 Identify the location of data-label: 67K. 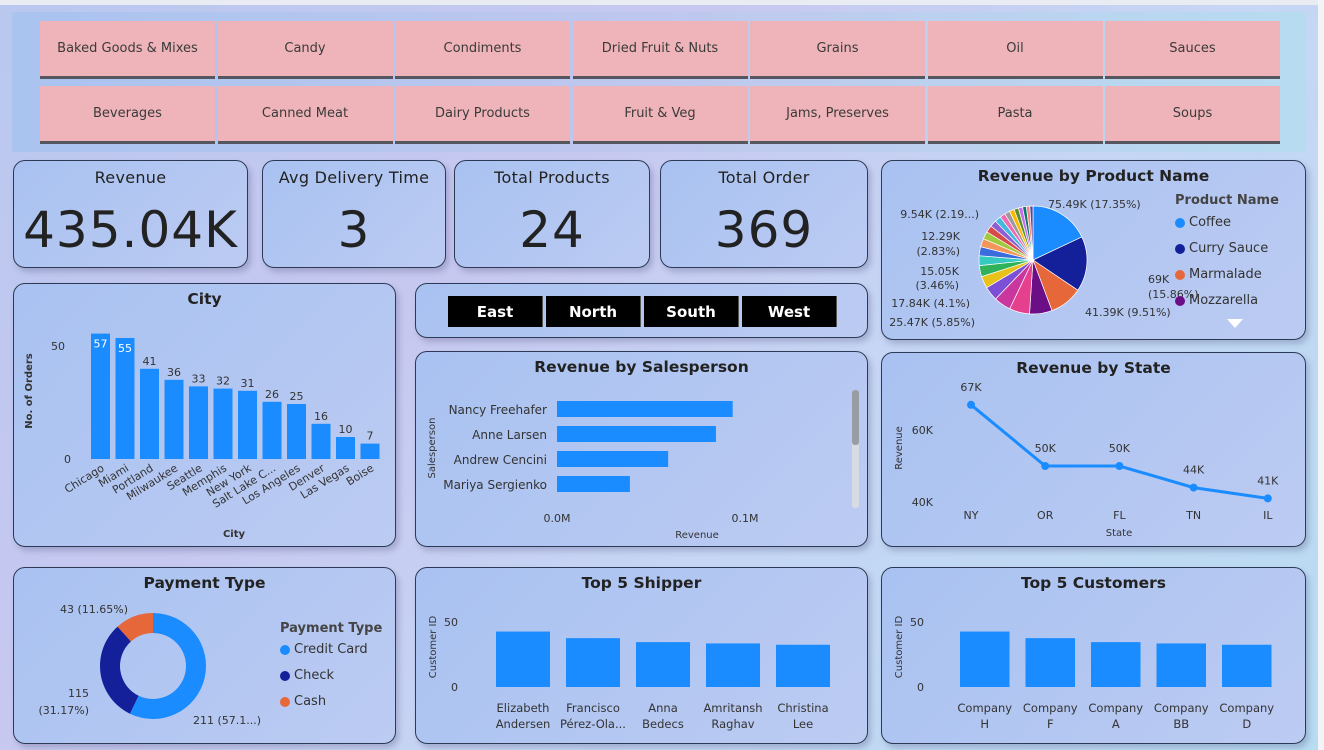
(971, 387).